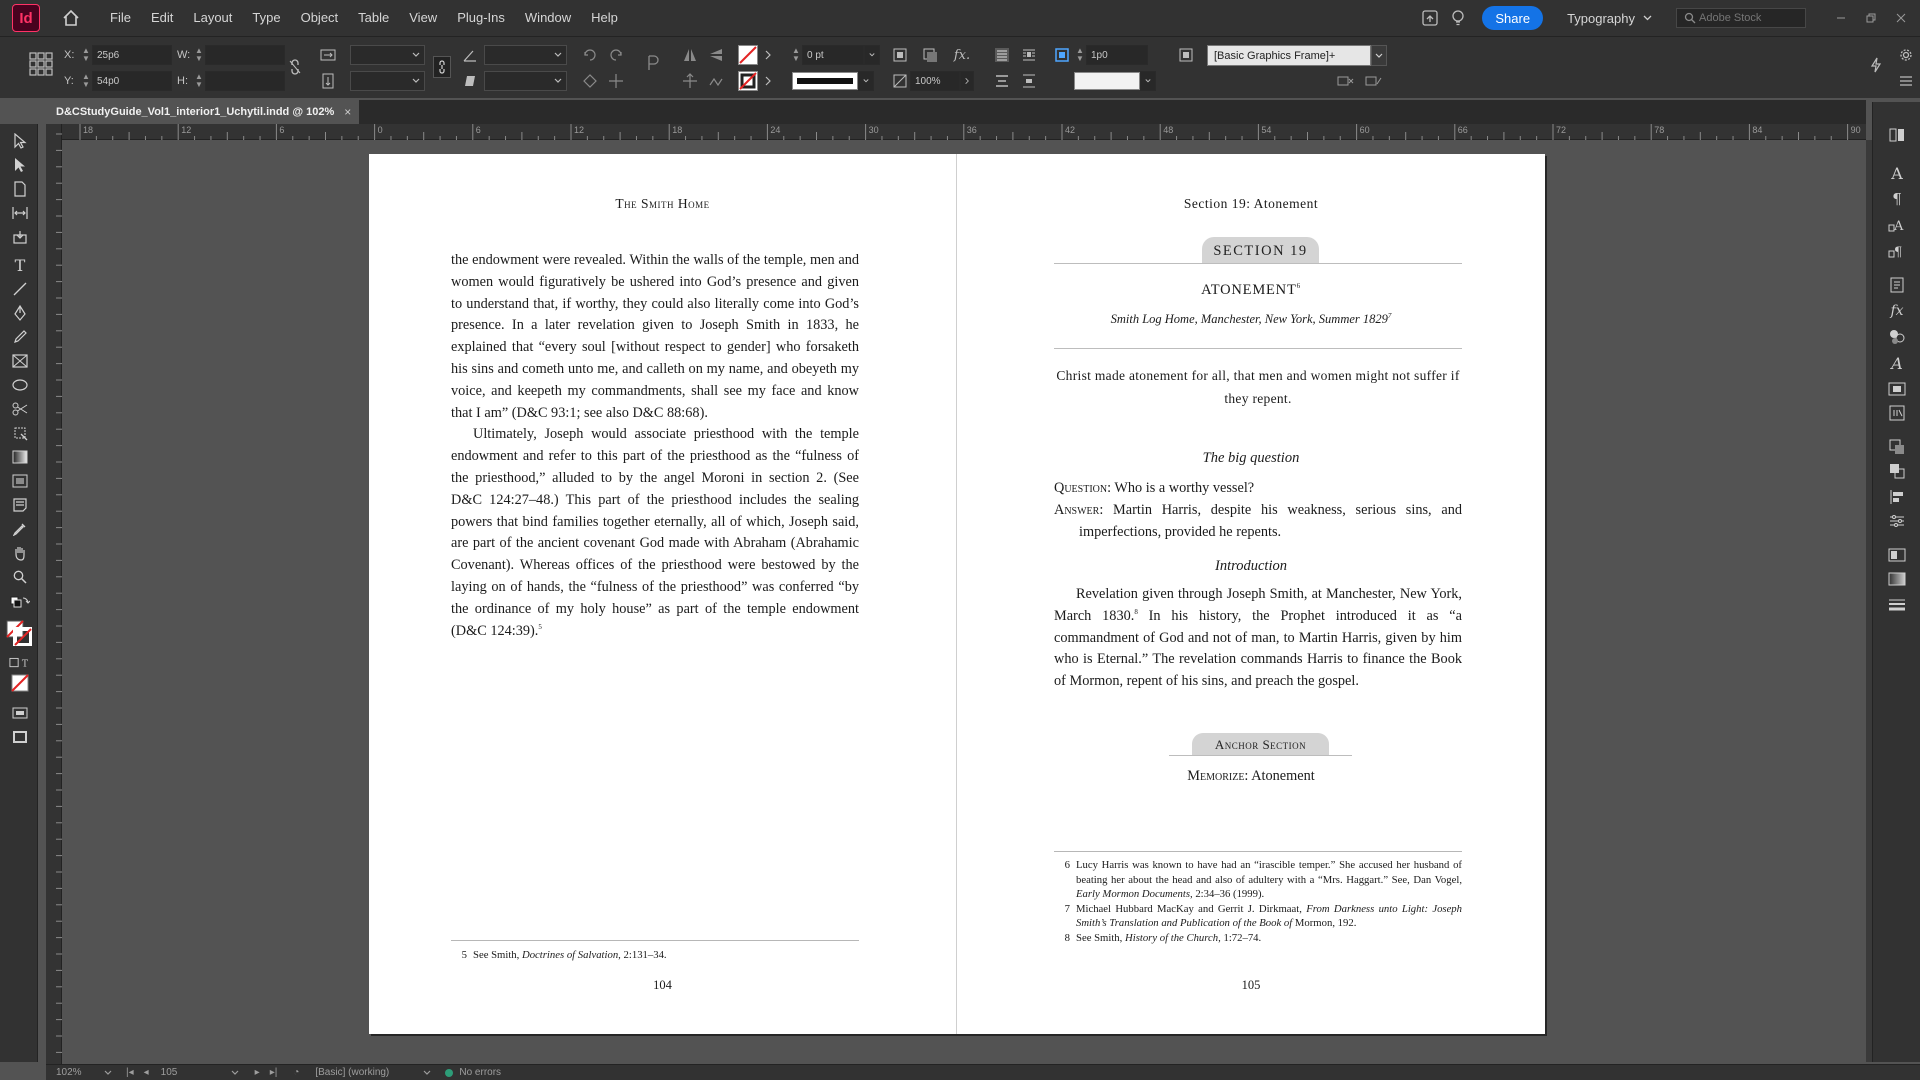  Describe the element at coordinates (54, 594) in the screenshot. I see `vertical-ruler` at that location.